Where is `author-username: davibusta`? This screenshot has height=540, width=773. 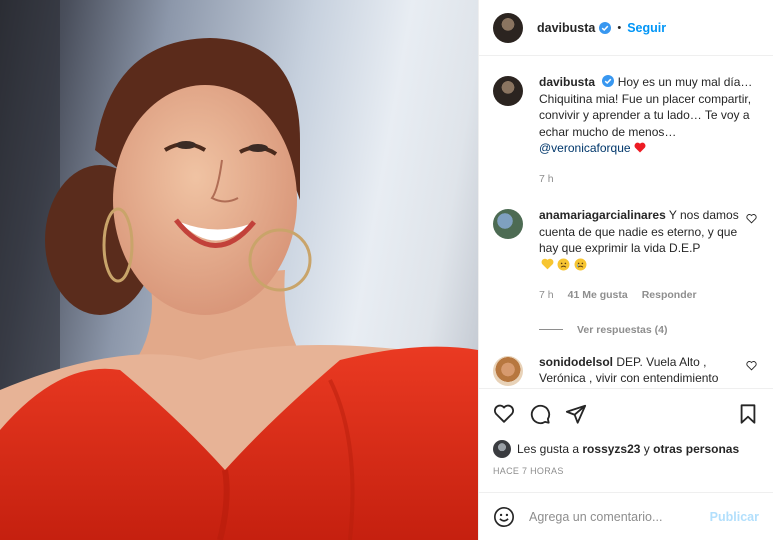 author-username: davibusta is located at coordinates (566, 28).